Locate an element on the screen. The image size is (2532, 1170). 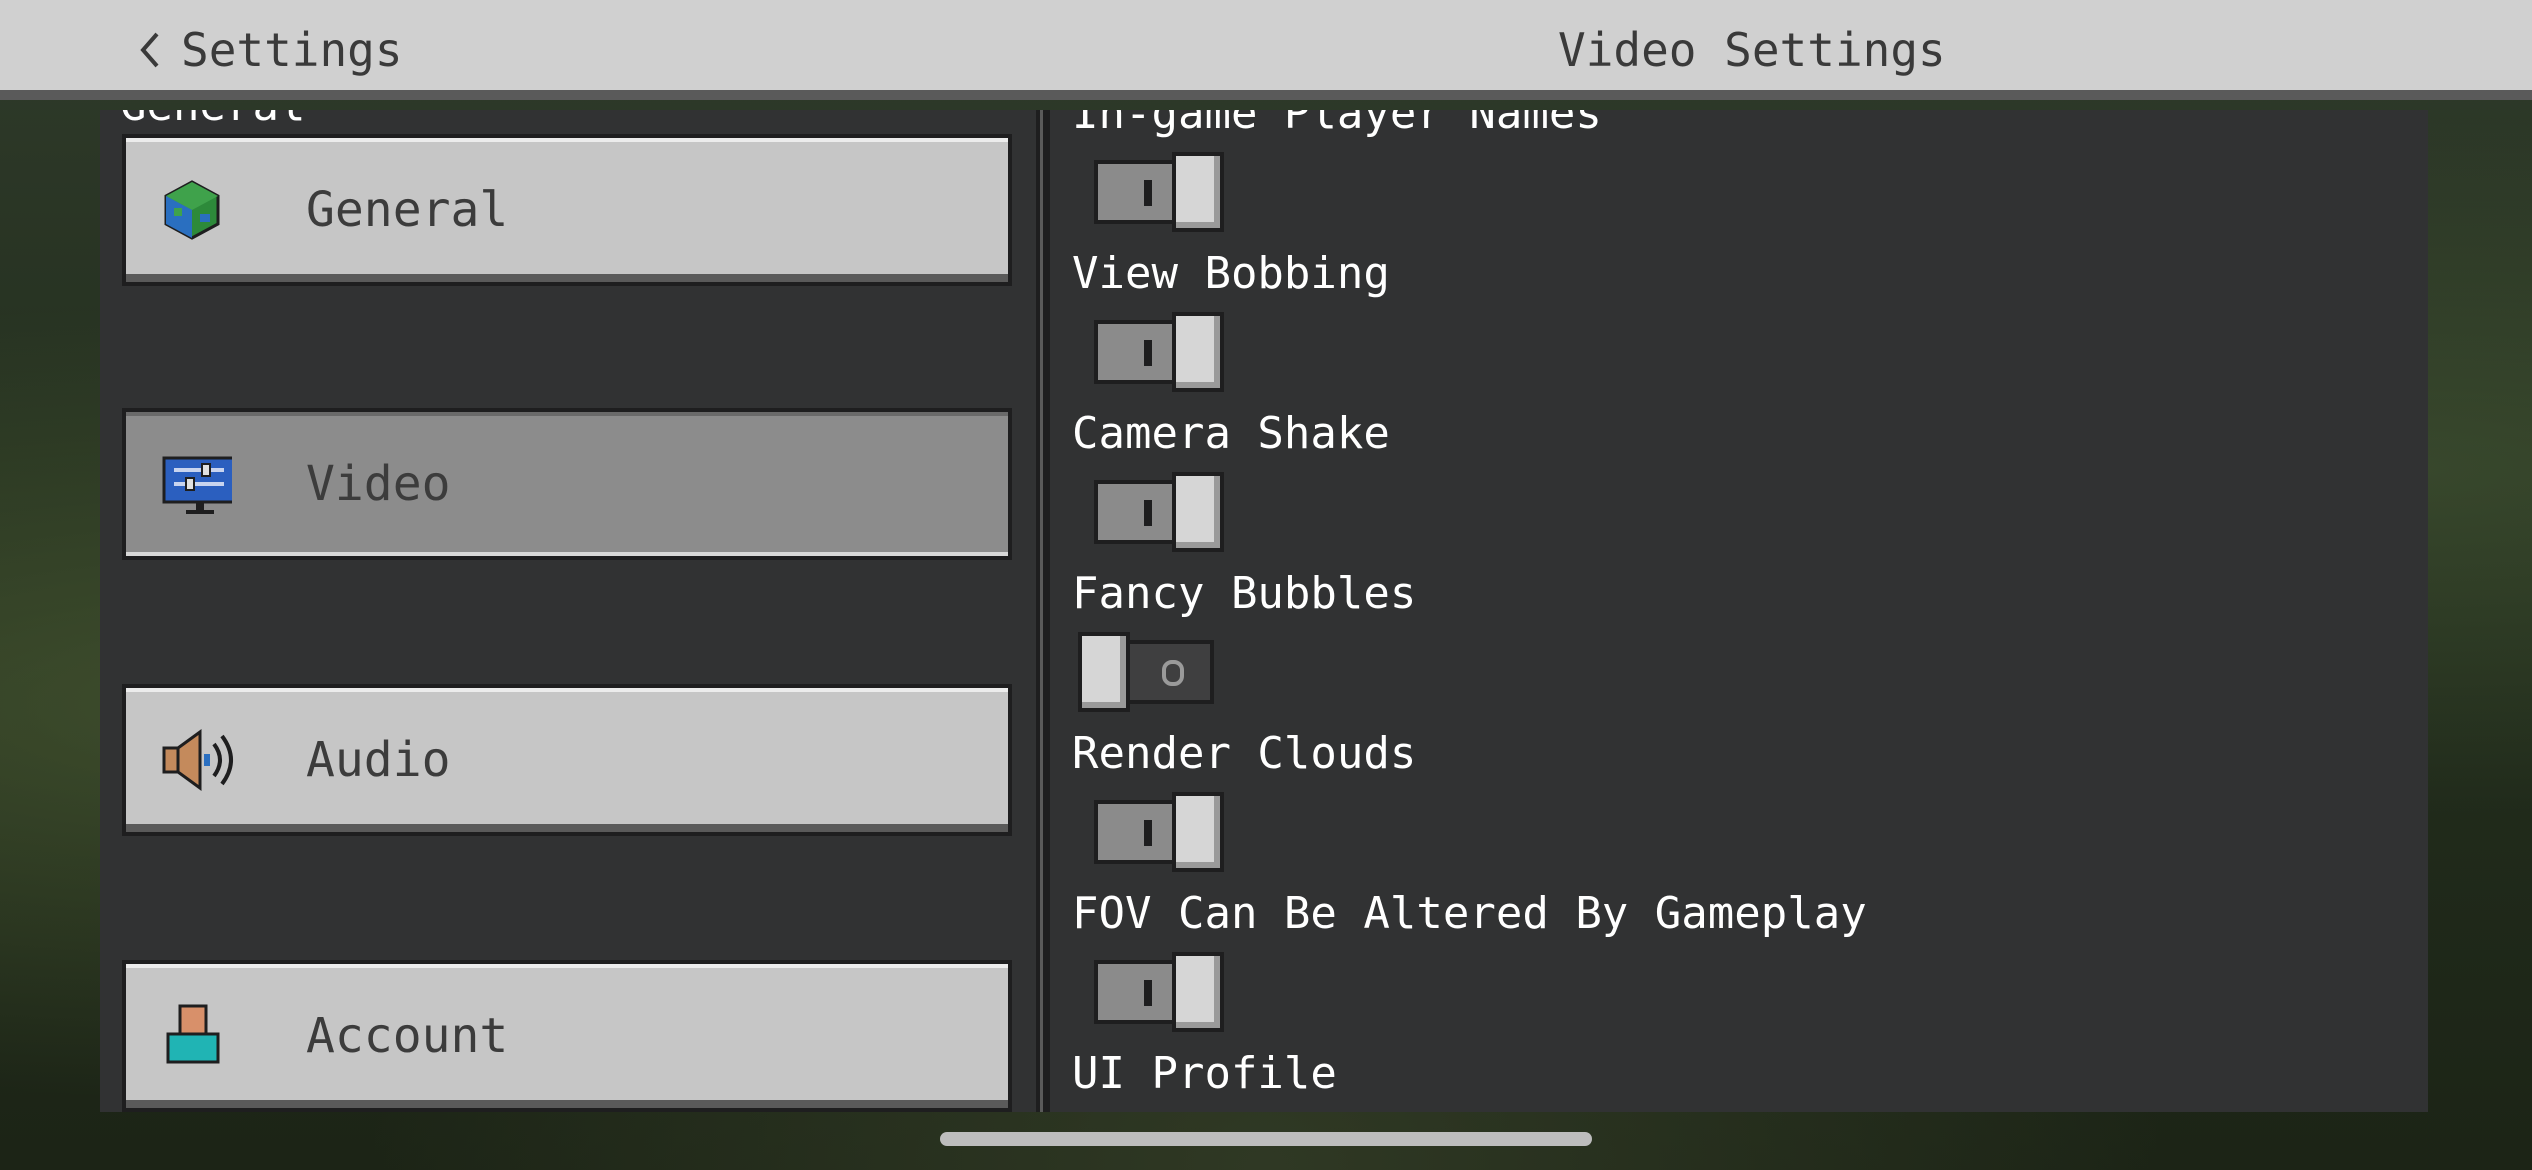
toggle-fov-gameplay is located at coordinates (1161, 992).